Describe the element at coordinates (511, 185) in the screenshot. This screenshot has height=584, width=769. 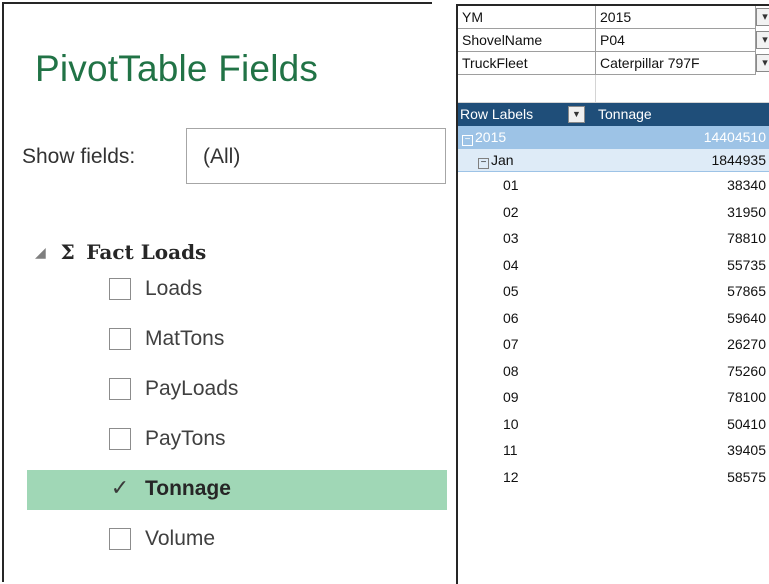
I see `day-label: 01` at that location.